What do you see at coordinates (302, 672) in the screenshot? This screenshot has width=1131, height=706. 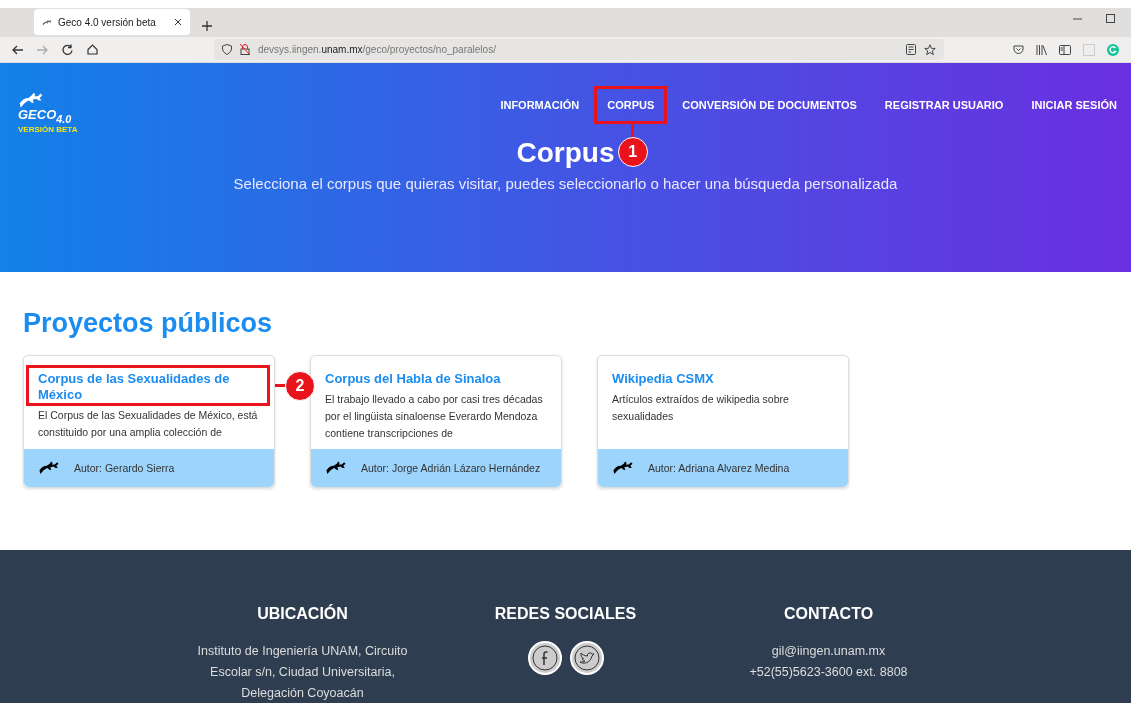 I see `address-text: Instituto de Ingeniería UNAM, Circuito Escolar s/n, Ciudad Universitaria, Delegación Coyoacán` at bounding box center [302, 672].